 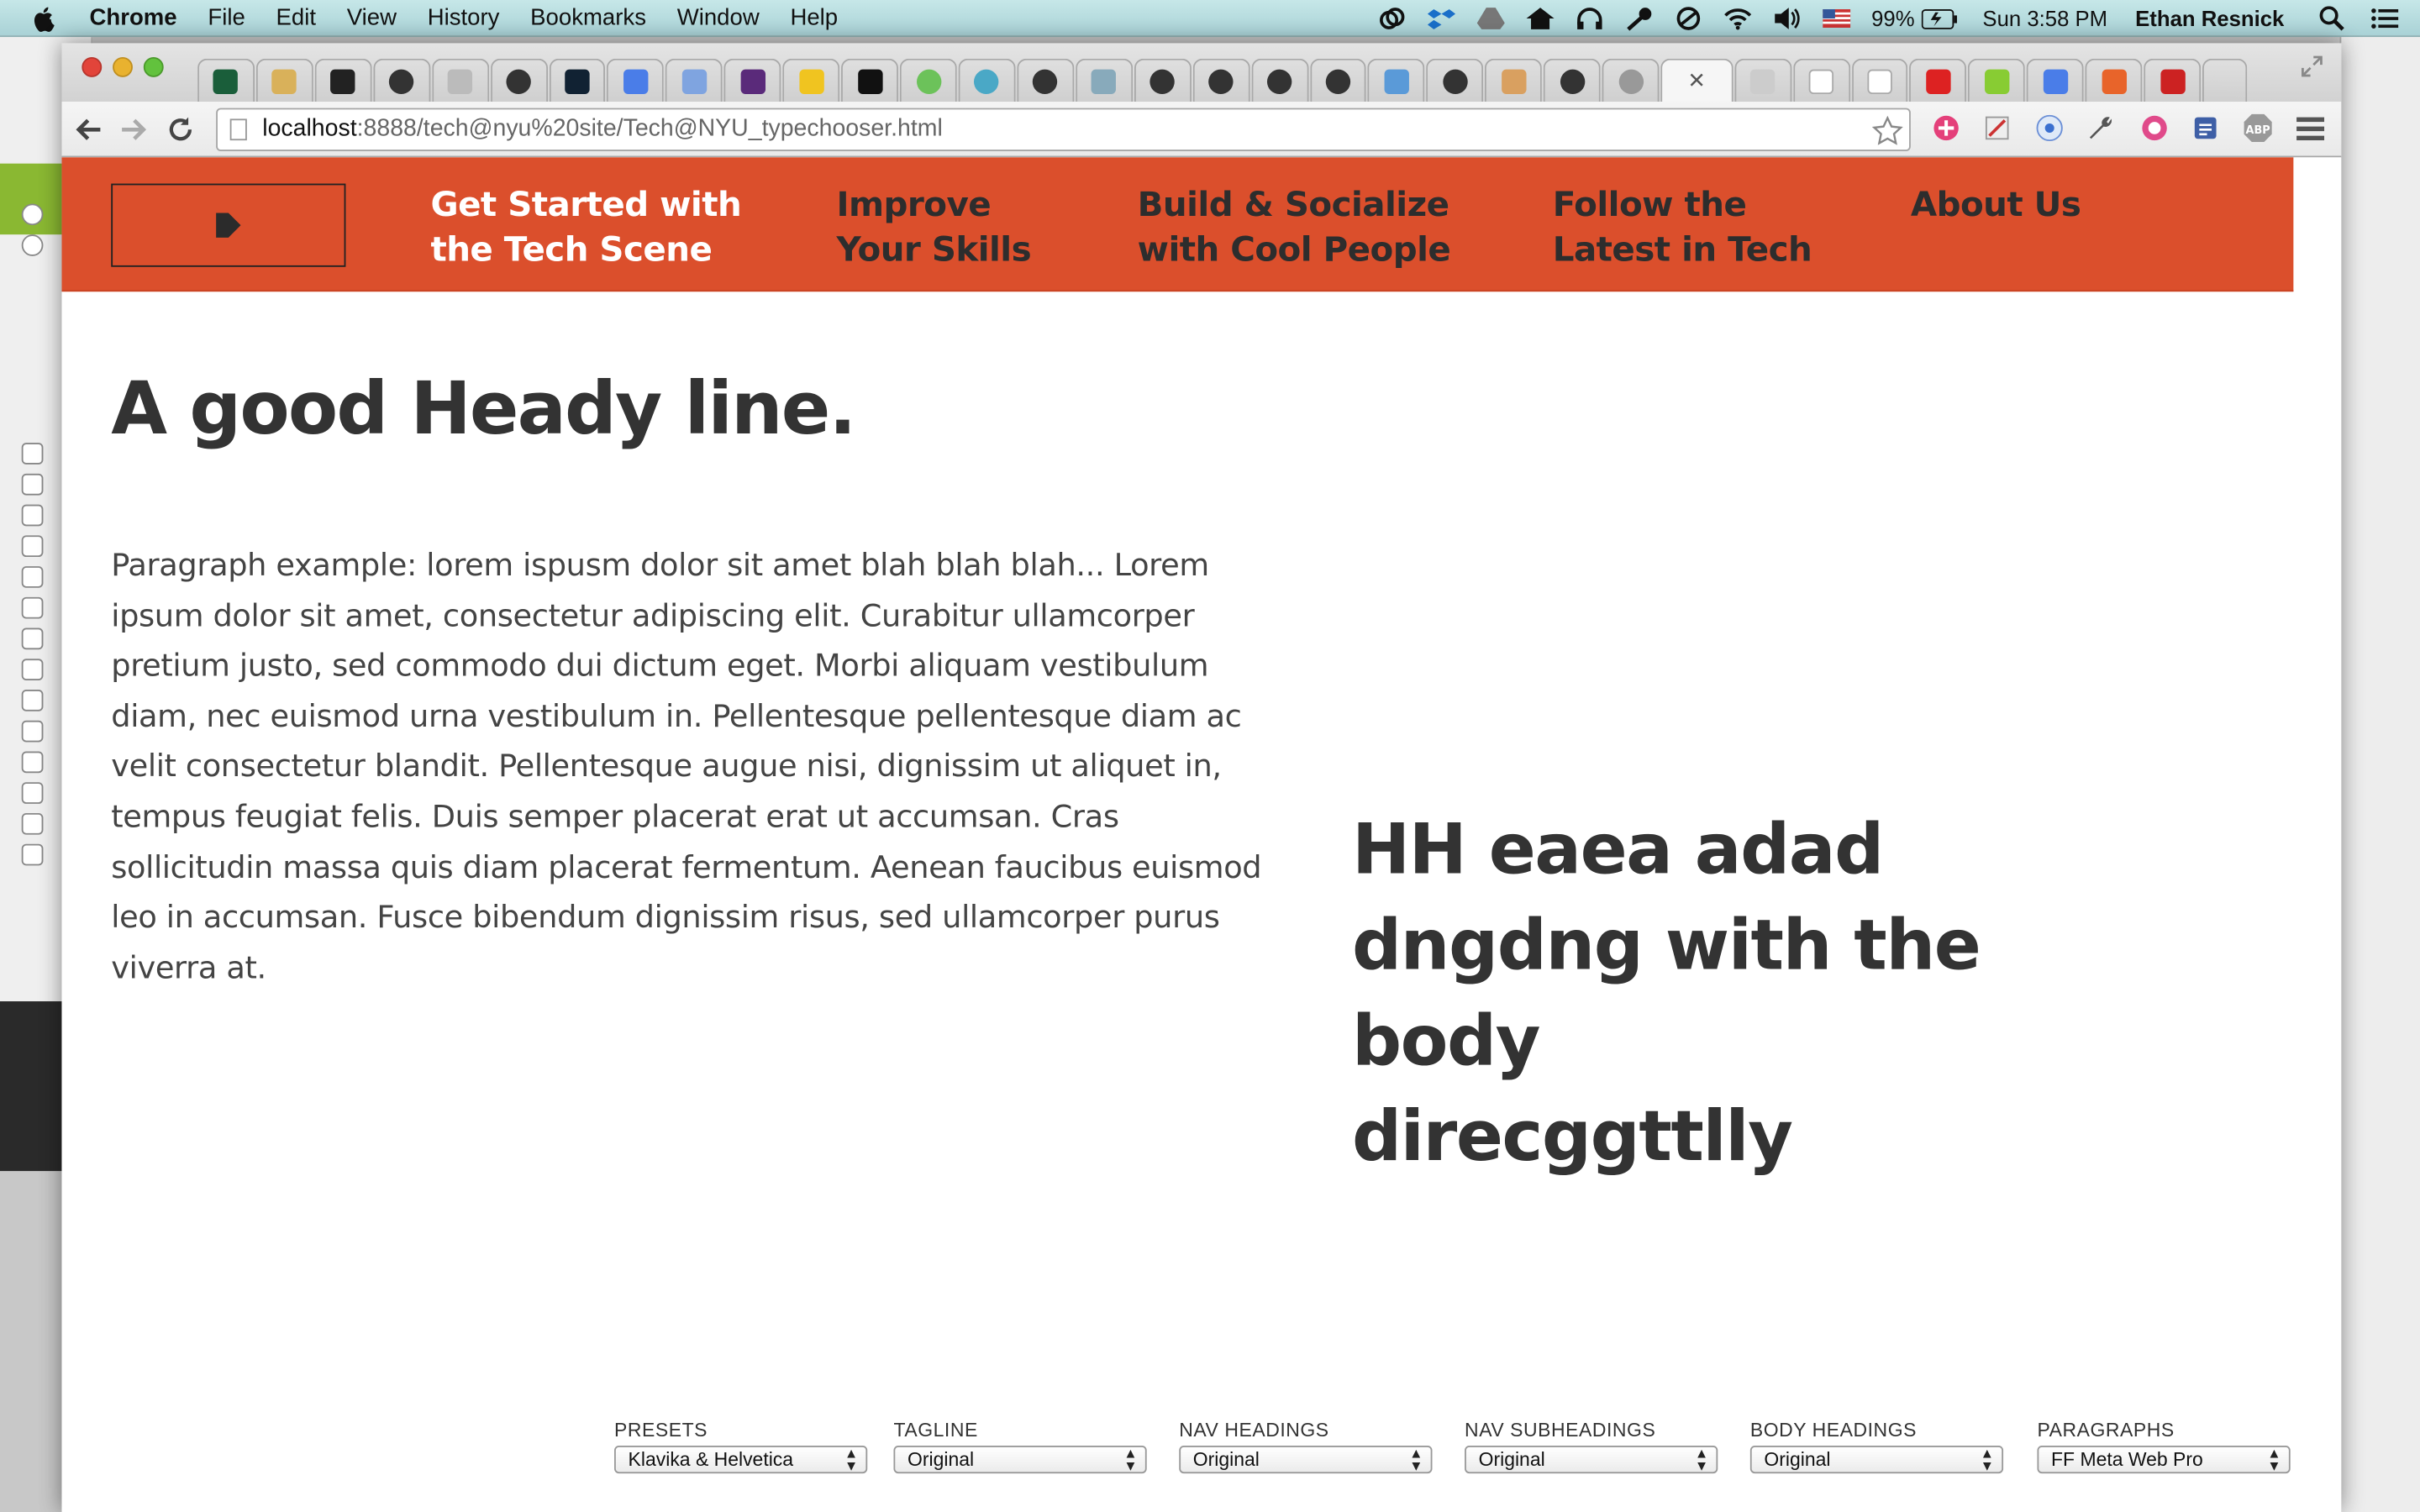 I want to click on minimize-window-button, so click(x=123, y=66).